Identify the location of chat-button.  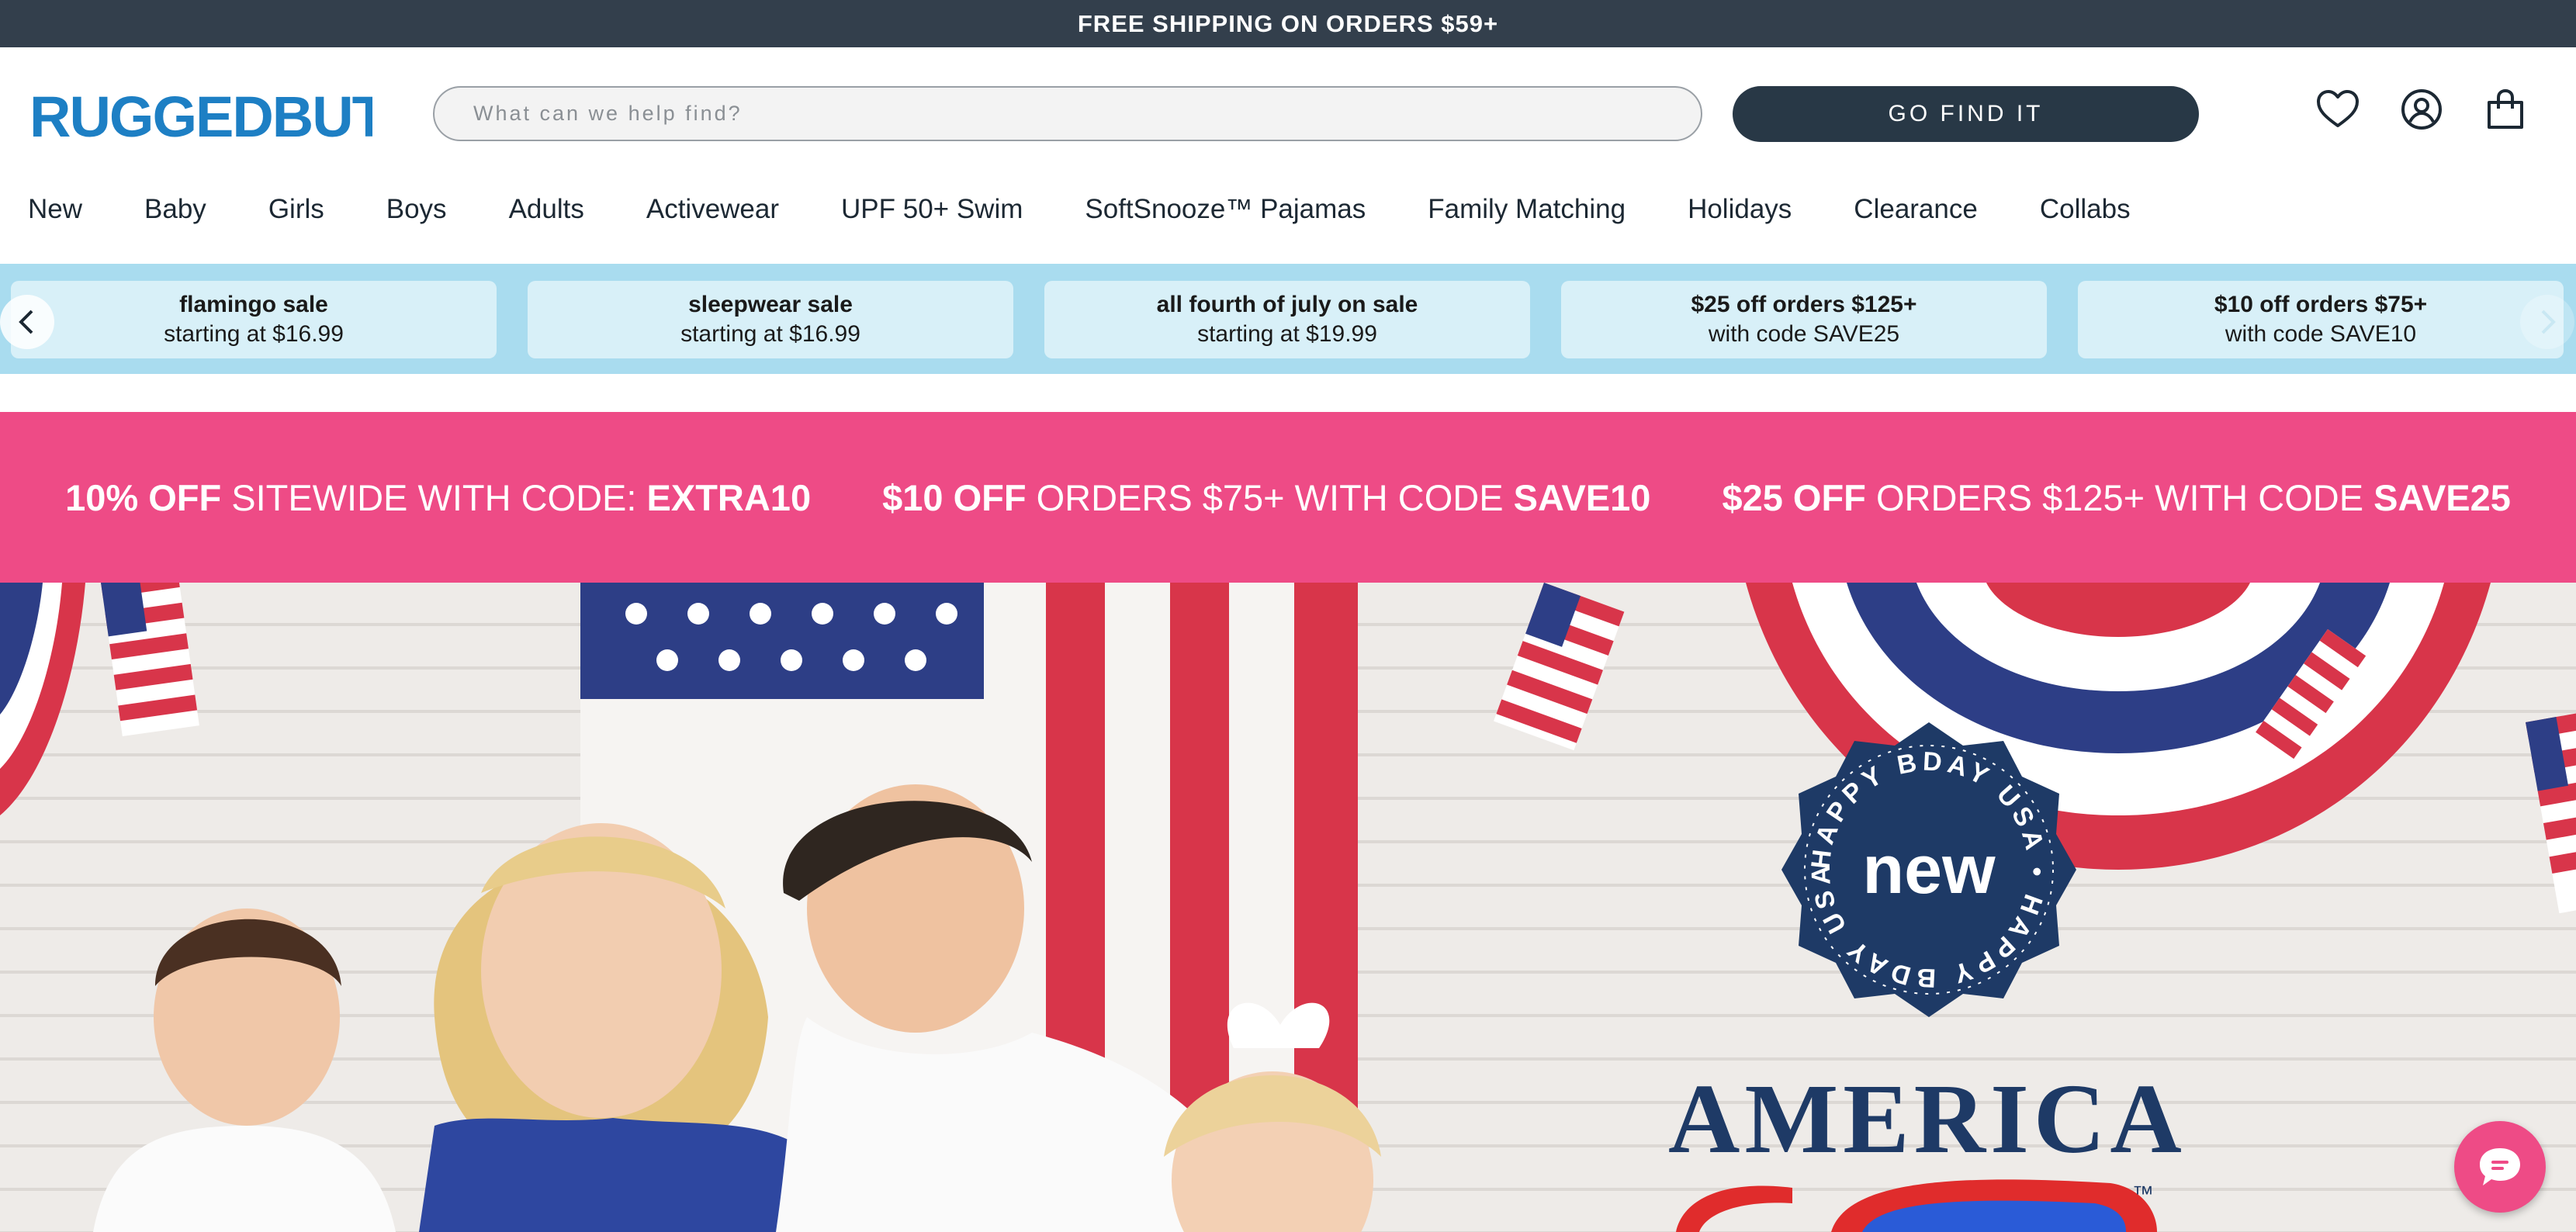
(2500, 1167).